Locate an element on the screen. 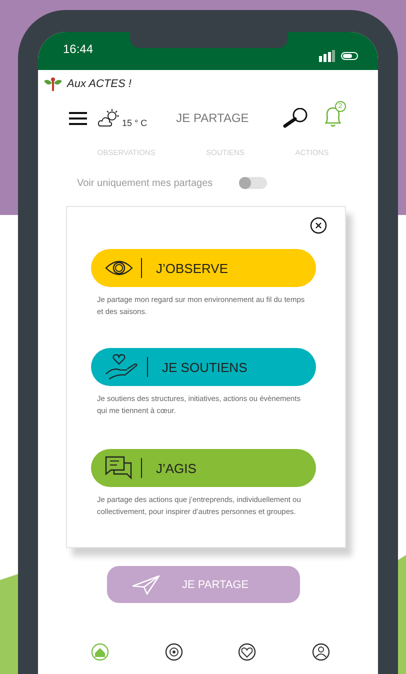  page-title: JE PARTAGE is located at coordinates (212, 118).